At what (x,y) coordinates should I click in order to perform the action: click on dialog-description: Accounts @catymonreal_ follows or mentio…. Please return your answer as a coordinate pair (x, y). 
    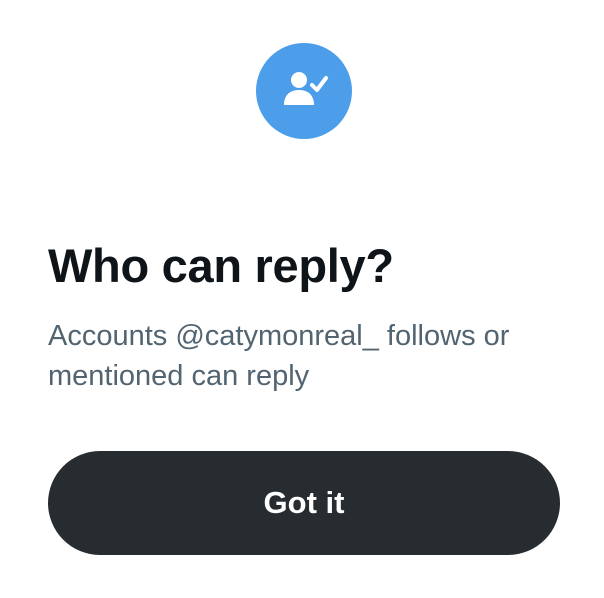
    Looking at the image, I should click on (279, 356).